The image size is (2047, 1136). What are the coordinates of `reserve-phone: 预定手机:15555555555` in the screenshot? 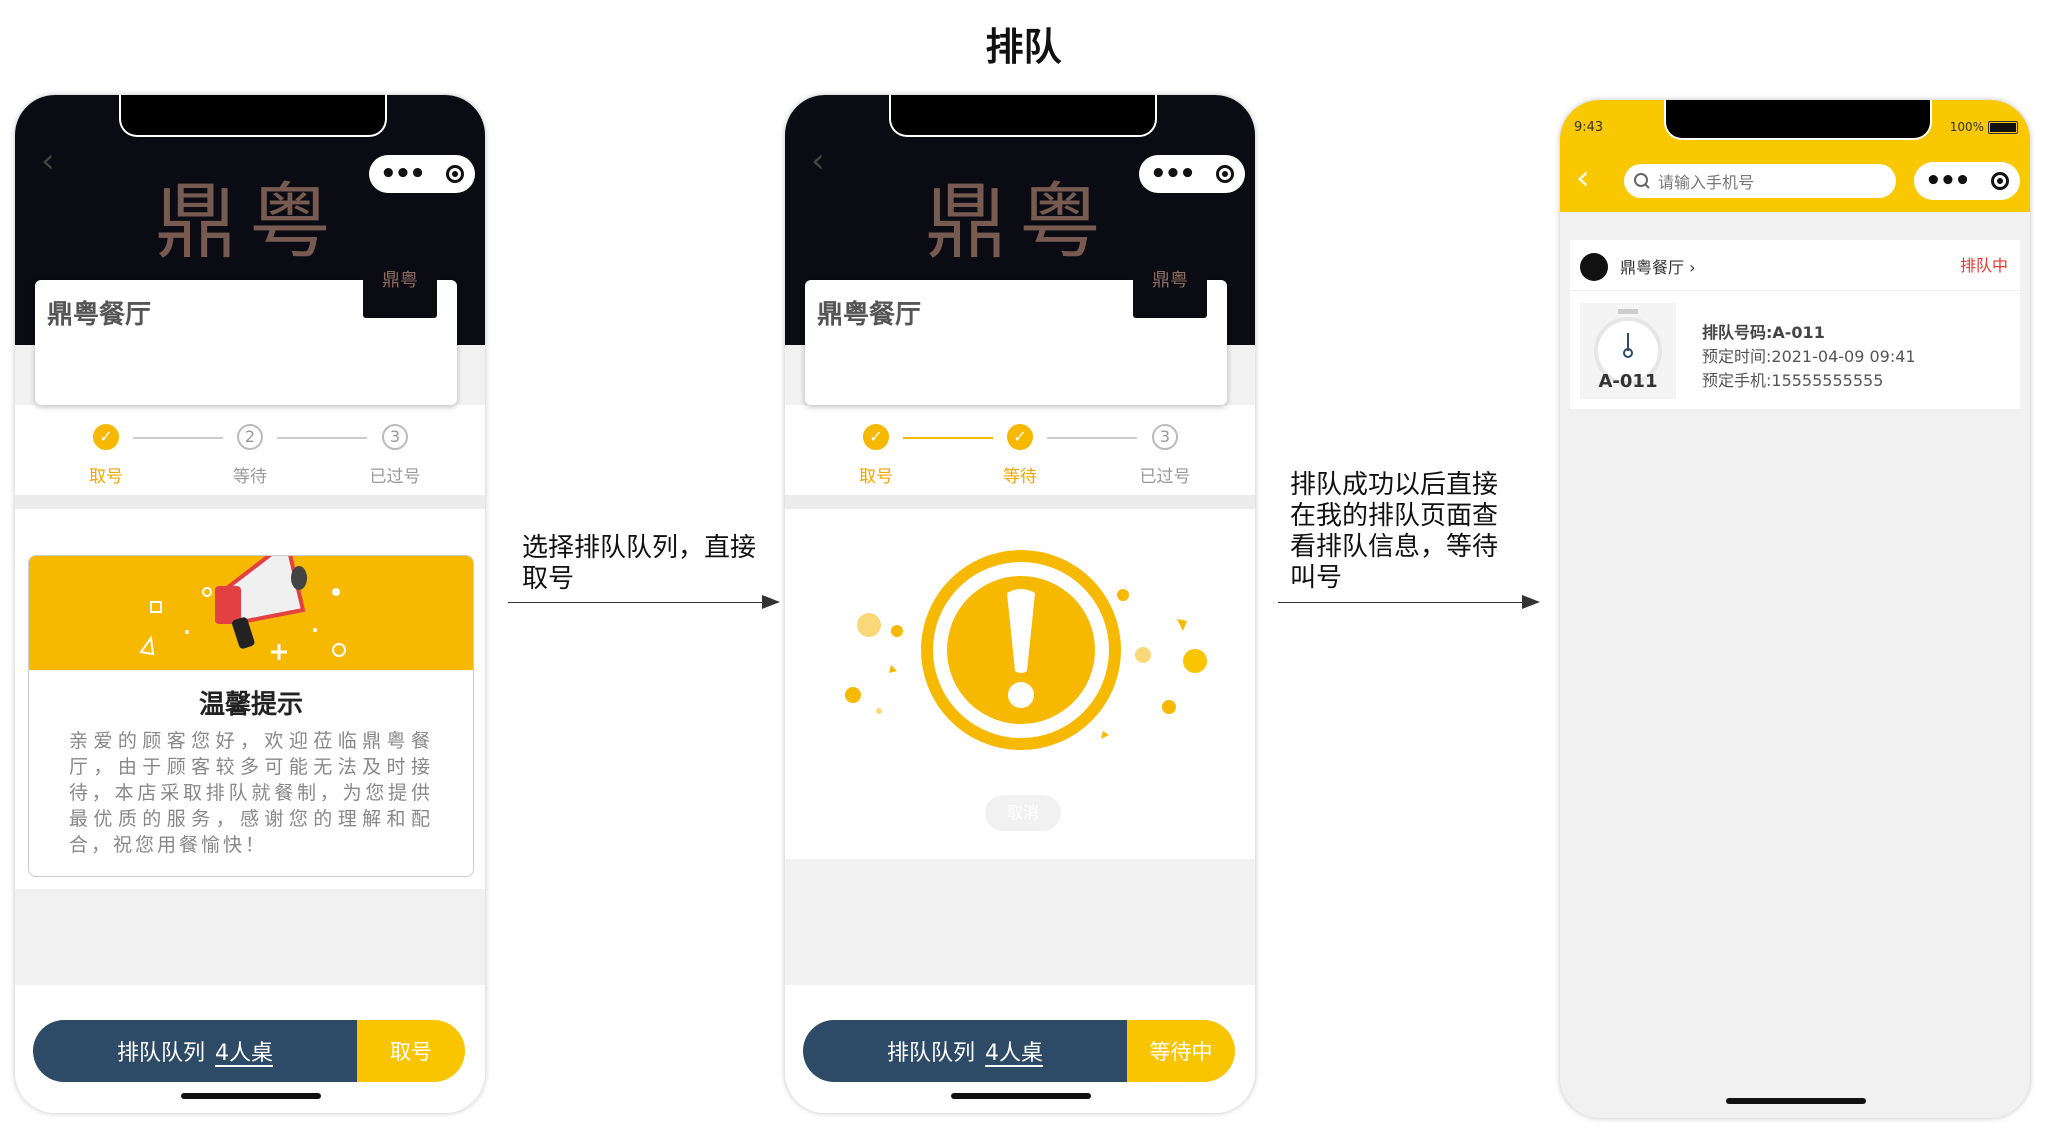 It's located at (1793, 380).